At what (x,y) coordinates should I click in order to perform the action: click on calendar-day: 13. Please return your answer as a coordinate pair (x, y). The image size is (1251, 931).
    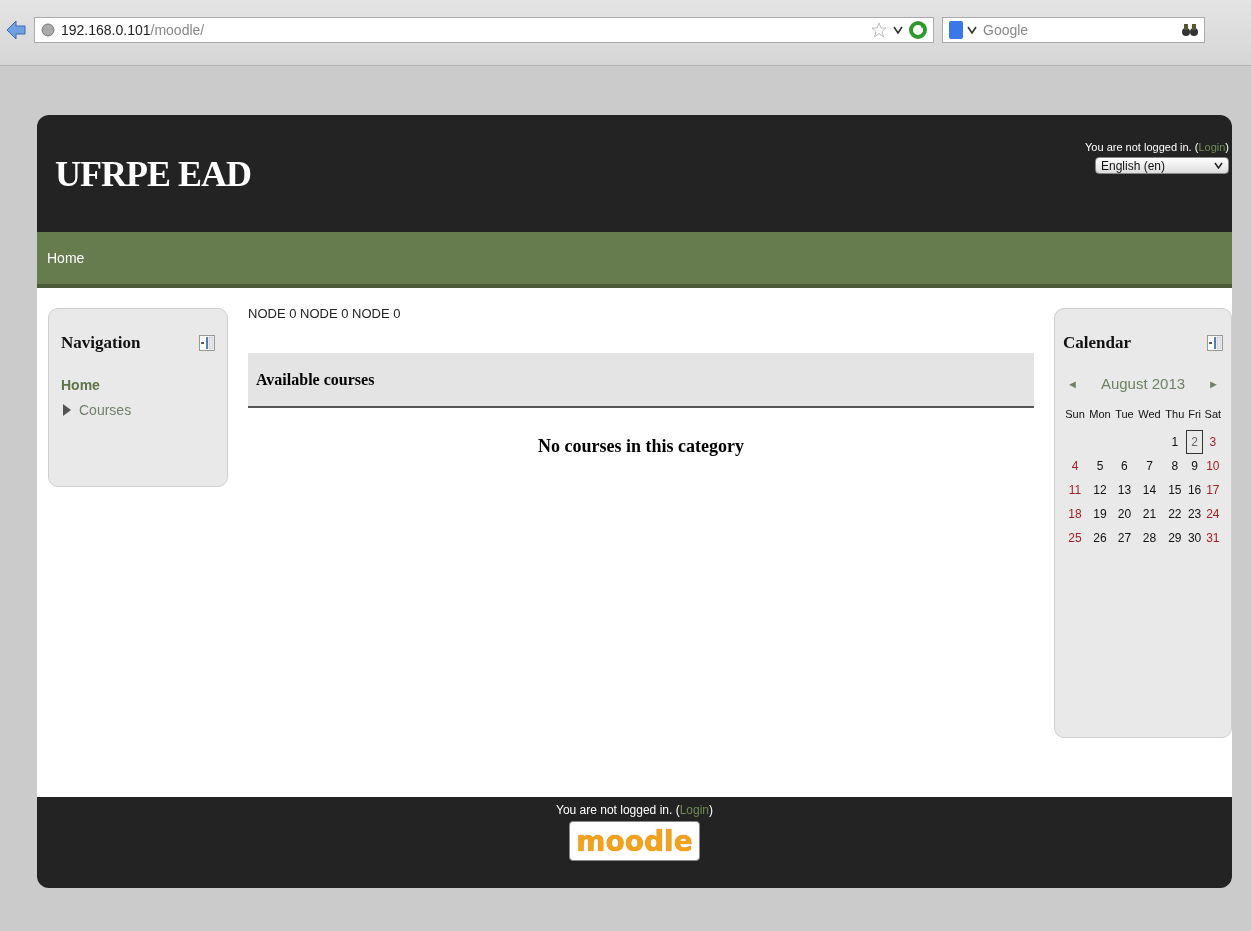
    Looking at the image, I should click on (1124, 490).